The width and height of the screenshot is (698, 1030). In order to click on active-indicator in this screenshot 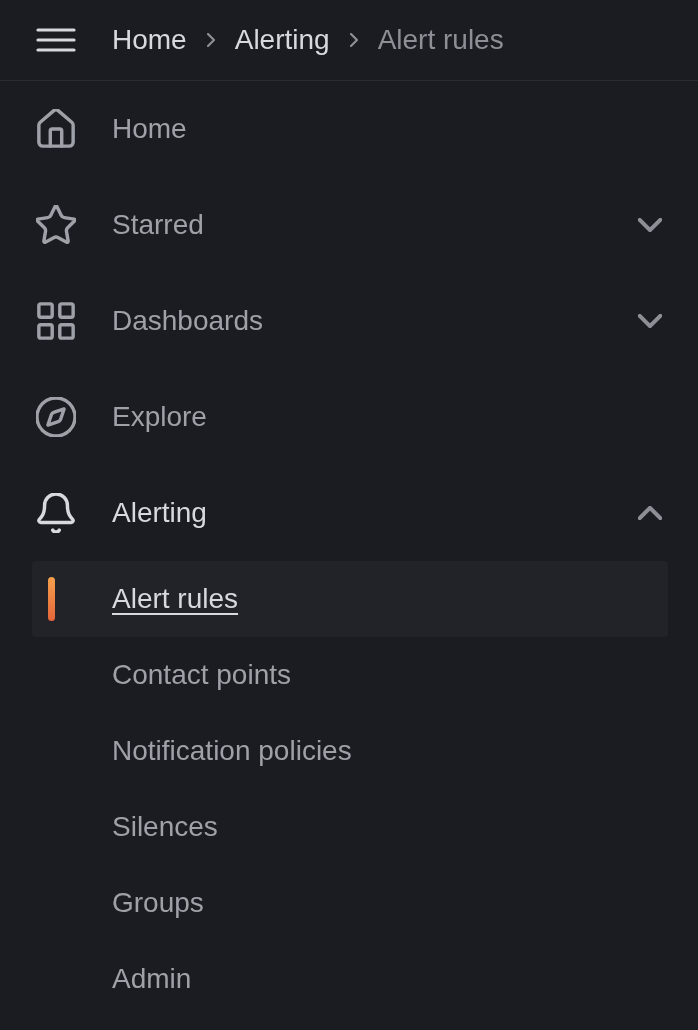, I will do `click(51, 599)`.